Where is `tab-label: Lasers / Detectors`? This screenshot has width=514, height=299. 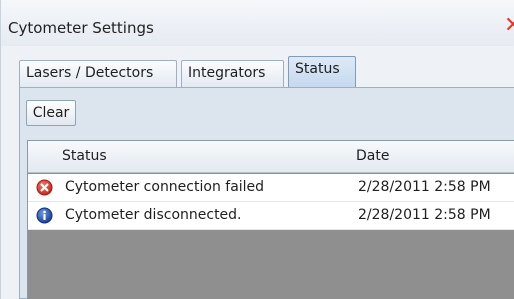
tab-label: Lasers / Detectors is located at coordinates (90, 73).